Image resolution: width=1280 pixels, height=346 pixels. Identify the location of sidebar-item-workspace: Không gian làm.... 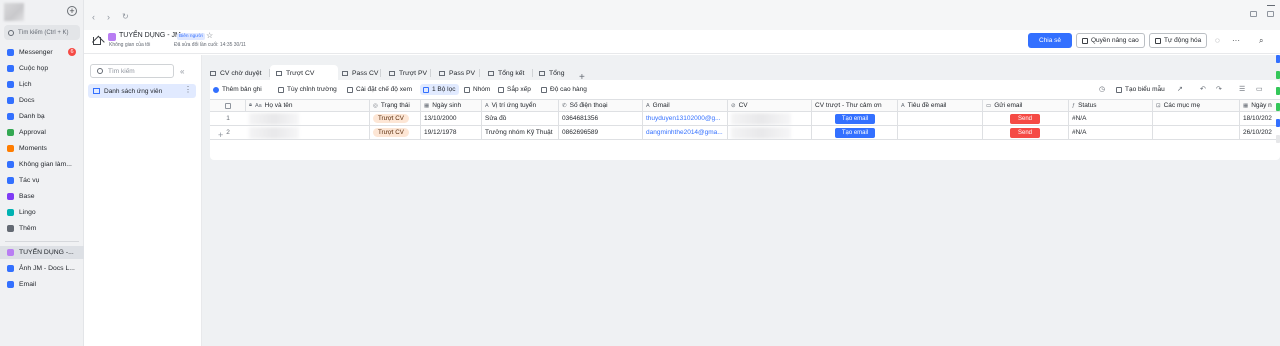
(42, 164).